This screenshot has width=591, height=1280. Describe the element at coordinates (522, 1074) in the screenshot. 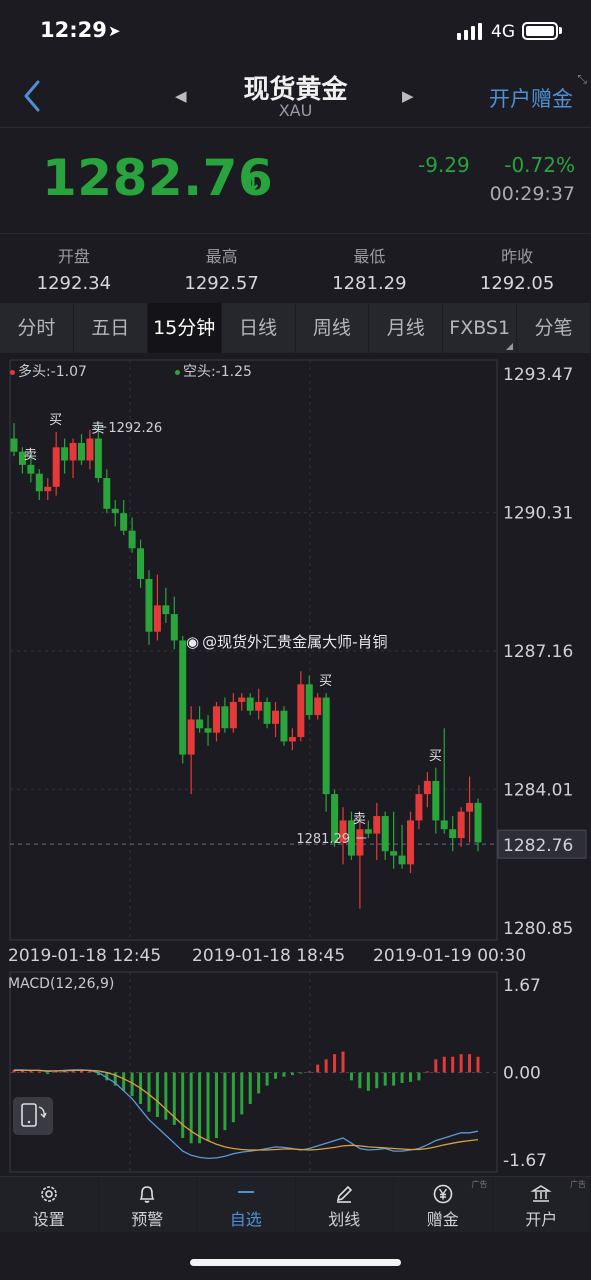

I see `macd-y-tick-label: 0.00` at that location.